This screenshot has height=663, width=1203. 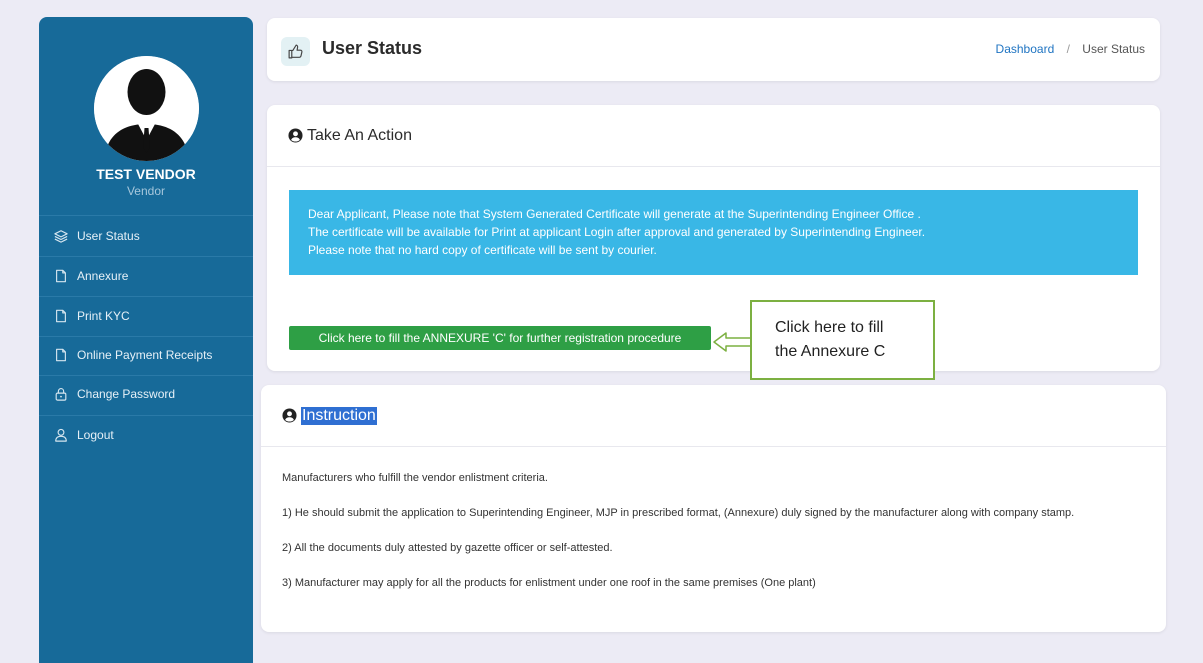 I want to click on callout-arrow-icon, so click(x=732, y=342).